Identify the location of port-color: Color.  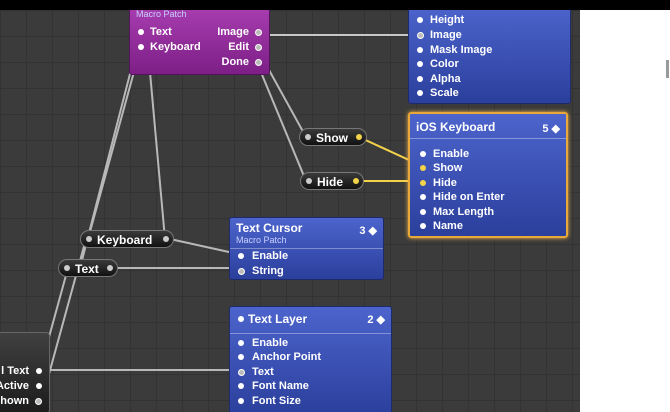
(444, 64).